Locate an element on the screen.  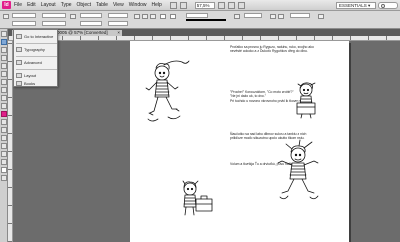
rotate-field is located at coordinates (118, 15).